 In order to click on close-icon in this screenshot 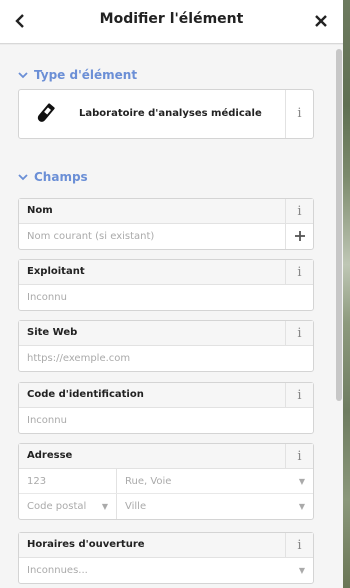, I will do `click(321, 21)`.